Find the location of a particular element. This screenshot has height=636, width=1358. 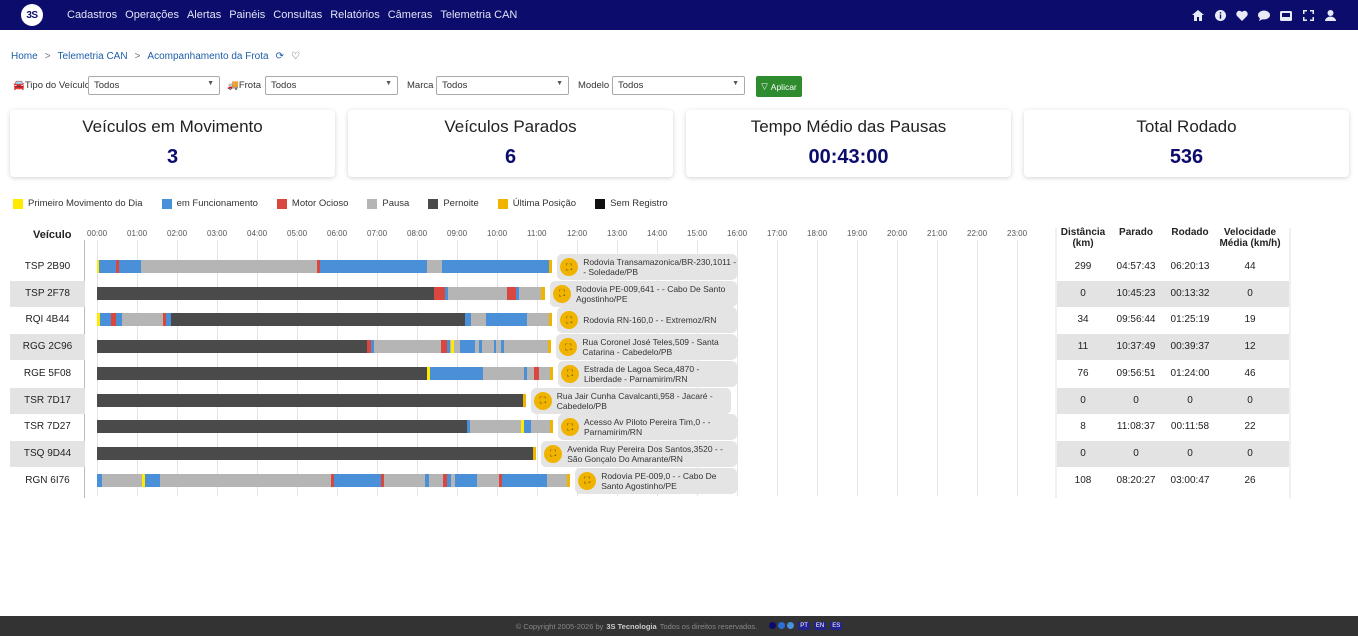

favorite-heart-icon: ♡ is located at coordinates (295, 56).